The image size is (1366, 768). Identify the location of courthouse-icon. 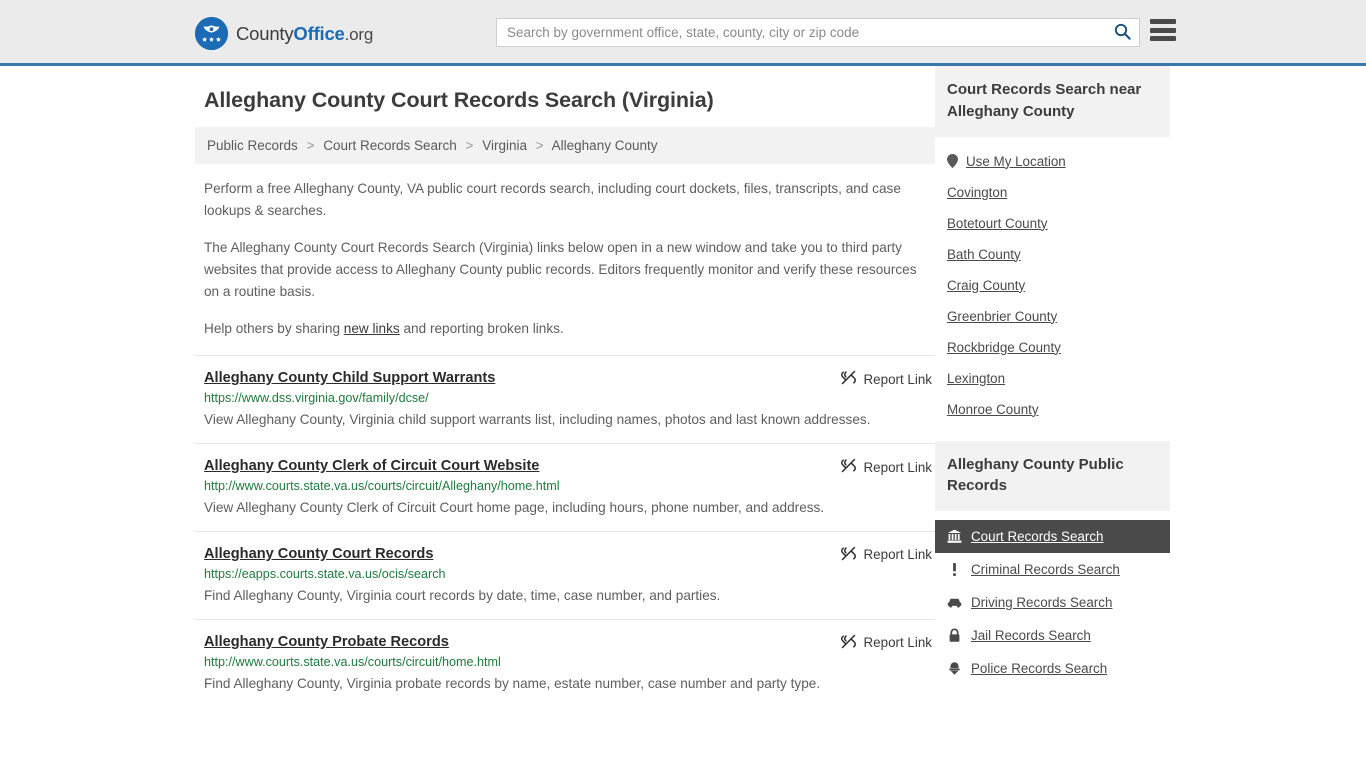
(954, 536).